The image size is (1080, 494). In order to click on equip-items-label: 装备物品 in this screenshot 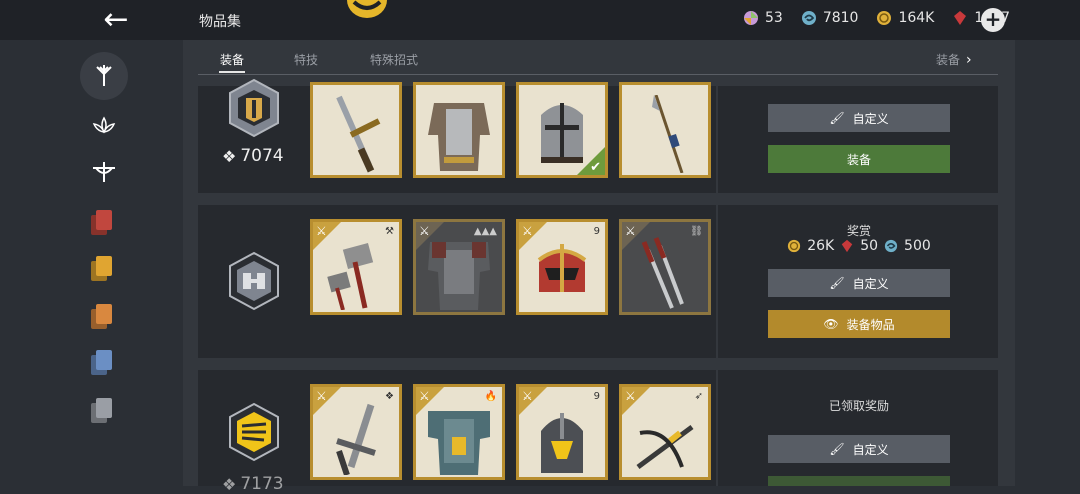, I will do `click(870, 324)`.